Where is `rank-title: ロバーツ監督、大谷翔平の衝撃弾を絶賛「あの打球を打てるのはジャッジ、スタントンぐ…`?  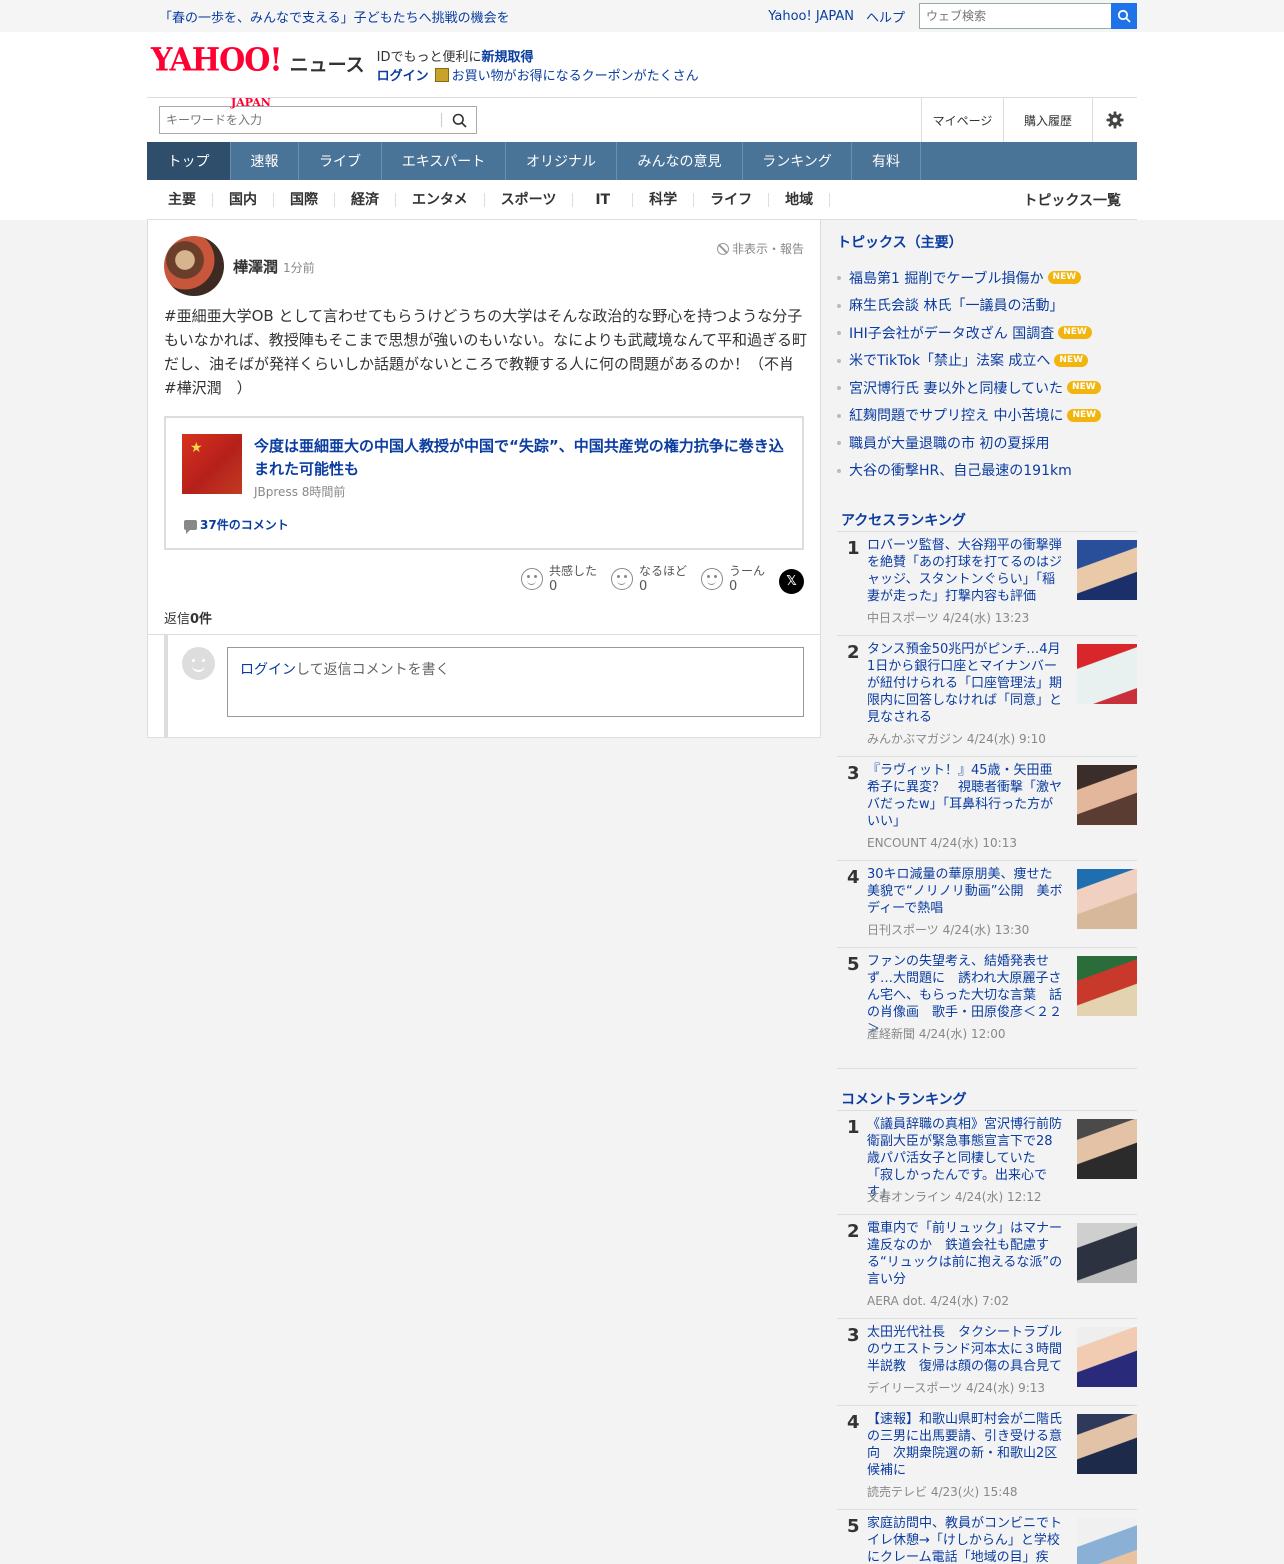
rank-title: ロバーツ監督、大谷翔平の衝撃弾を絶賛「あの打球を打てるのはジャッジ、スタントンぐ… is located at coordinates (966, 571).